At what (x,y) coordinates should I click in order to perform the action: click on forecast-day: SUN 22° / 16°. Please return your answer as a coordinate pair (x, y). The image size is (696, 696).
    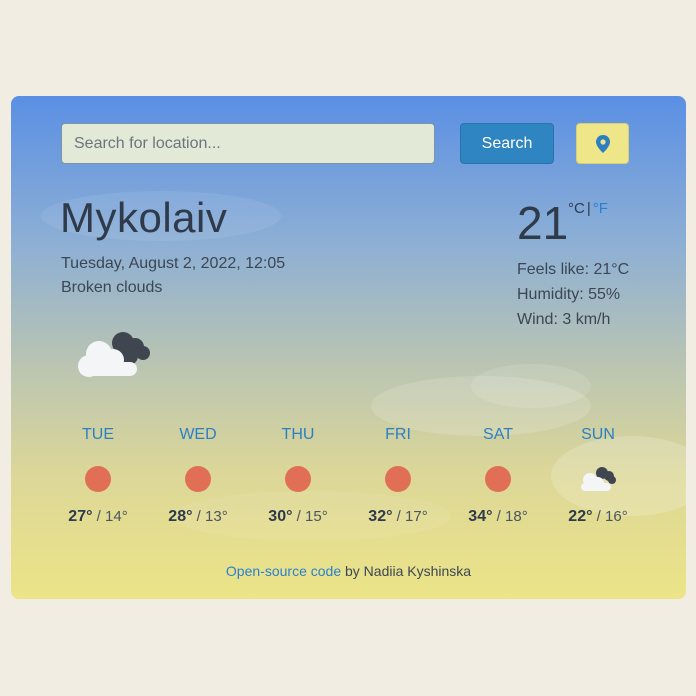
    Looking at the image, I should click on (598, 476).